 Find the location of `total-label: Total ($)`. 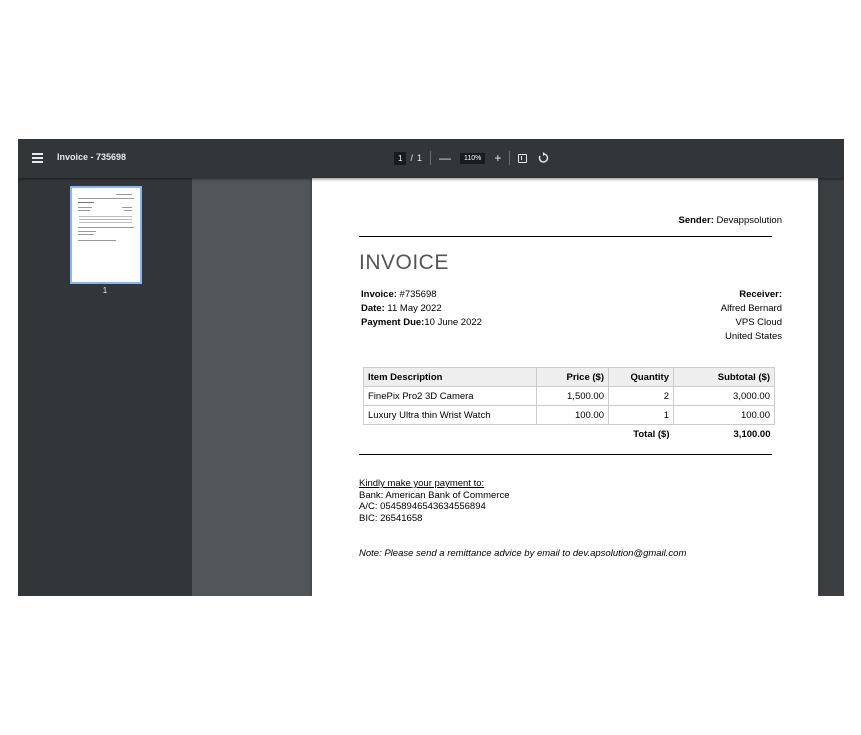

total-label: Total ($) is located at coordinates (651, 434).